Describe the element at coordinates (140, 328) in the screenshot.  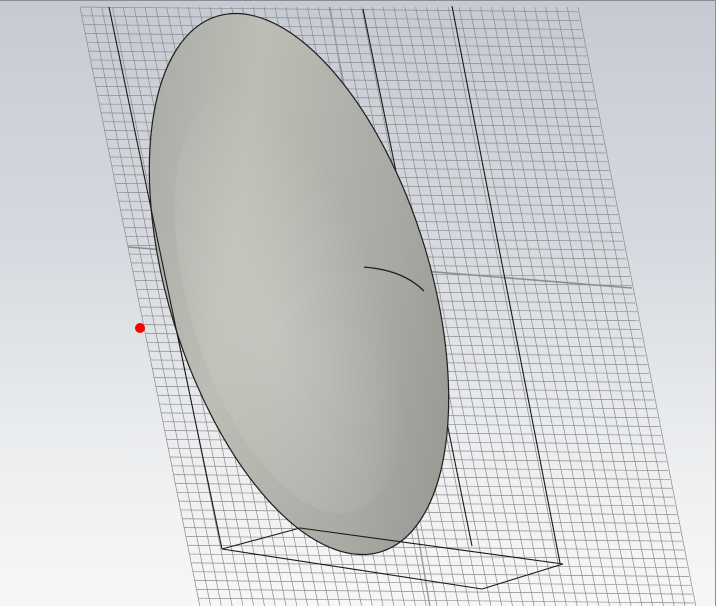
I see `probe-point-marker` at that location.